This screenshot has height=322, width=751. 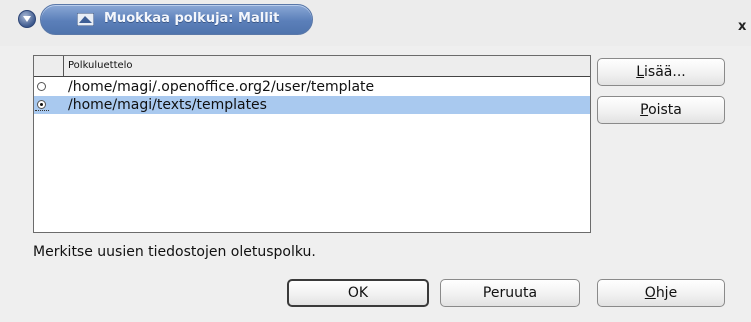 I want to click on header-separator, so click(x=63, y=66).